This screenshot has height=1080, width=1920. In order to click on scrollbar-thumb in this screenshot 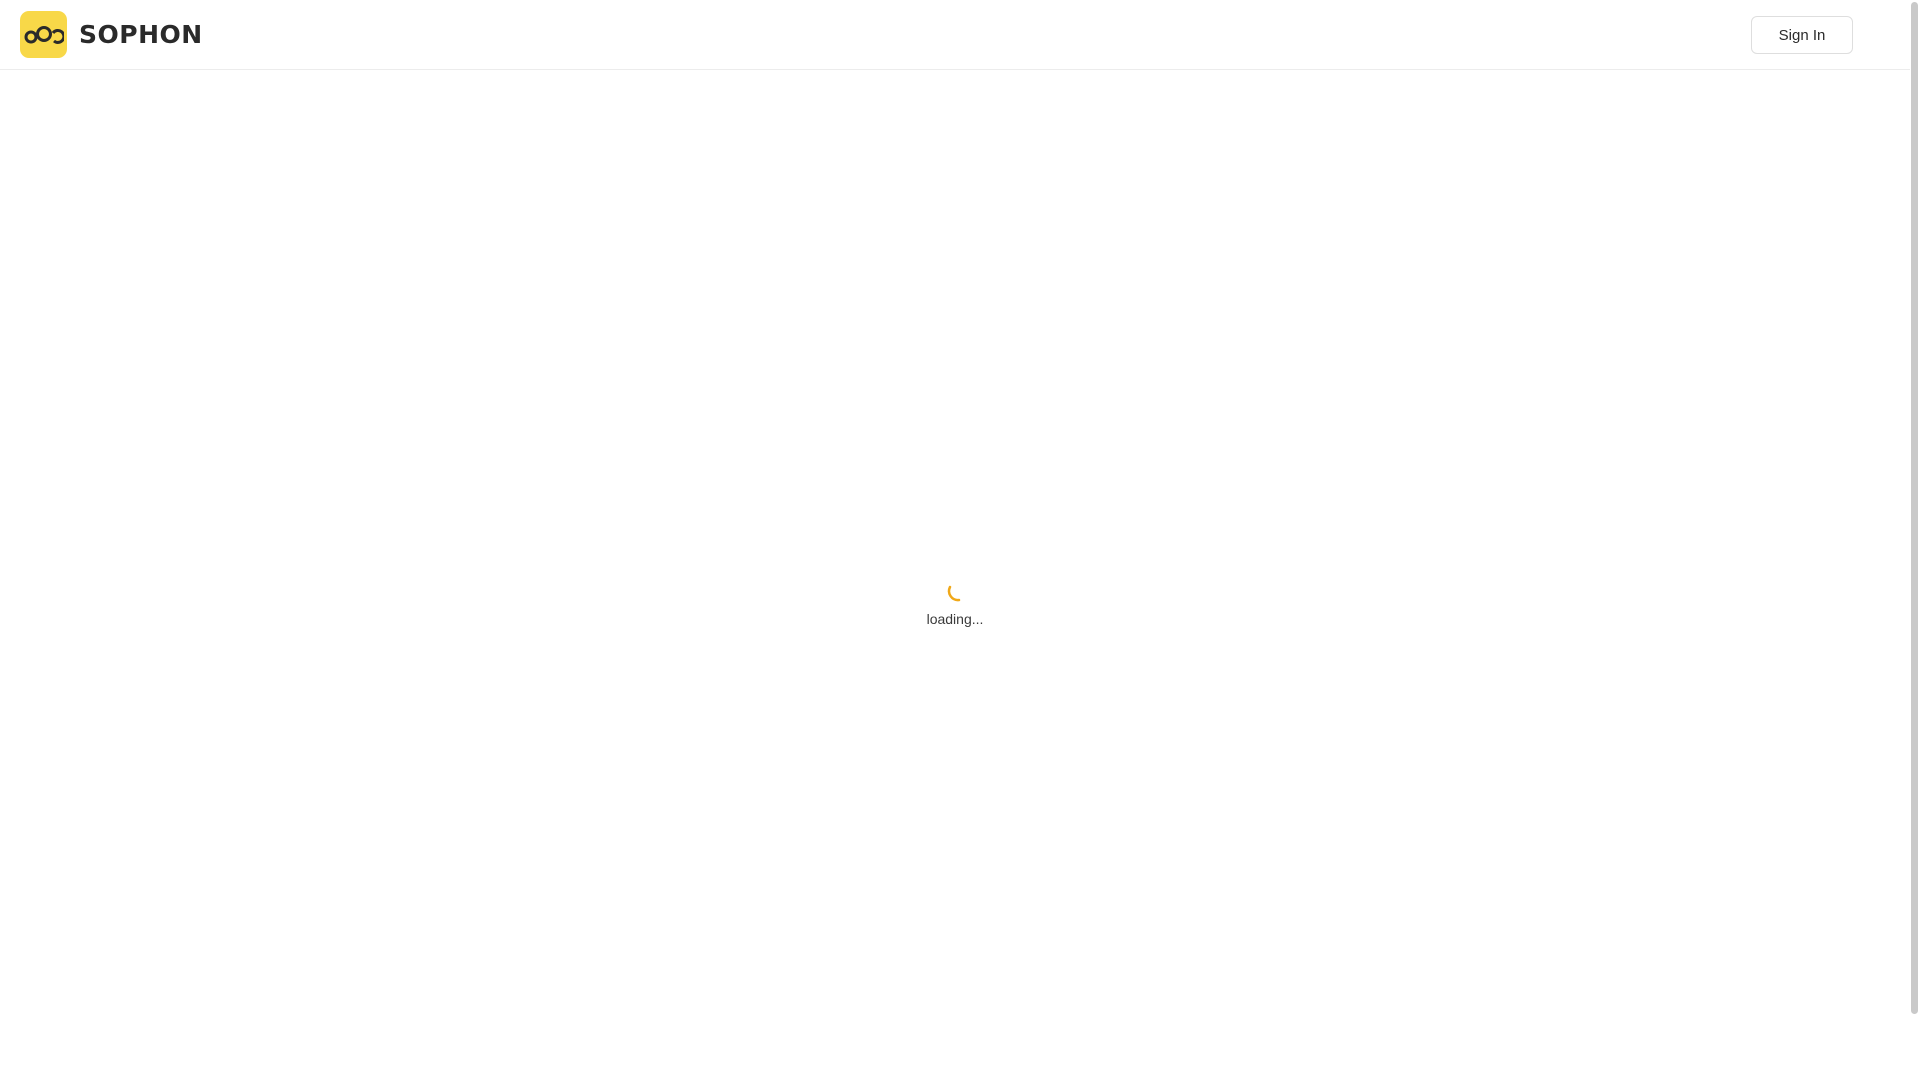, I will do `click(1914, 508)`.